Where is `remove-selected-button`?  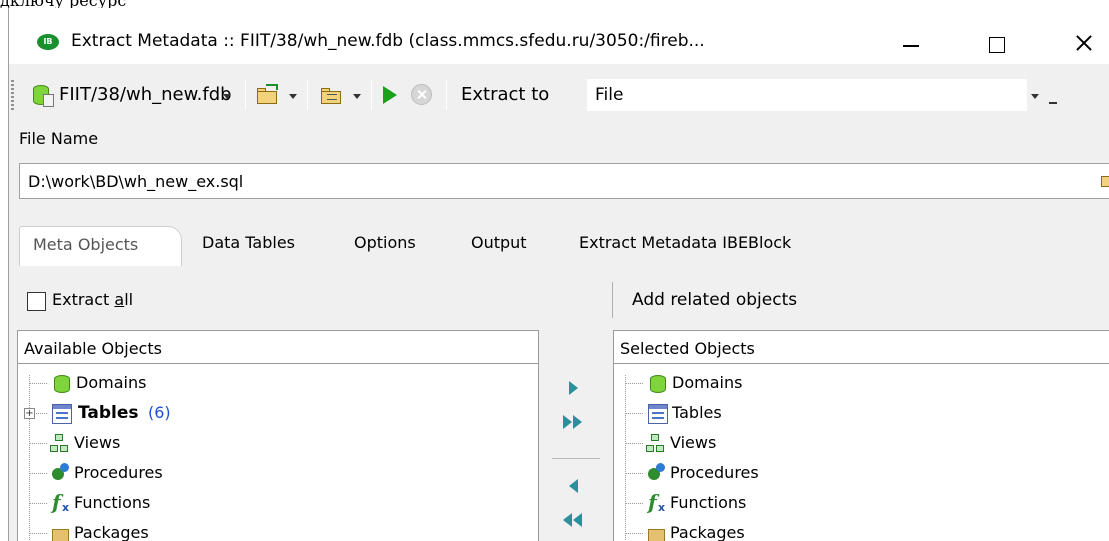 remove-selected-button is located at coordinates (576, 486).